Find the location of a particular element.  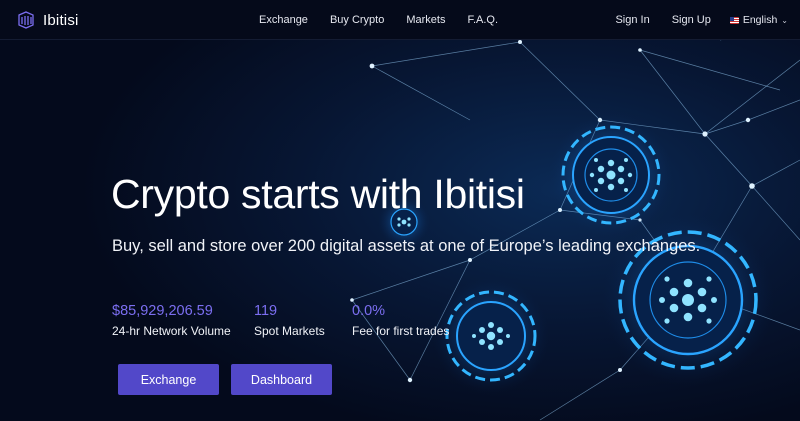

sign-in-link: Sign In is located at coordinates (632, 20).